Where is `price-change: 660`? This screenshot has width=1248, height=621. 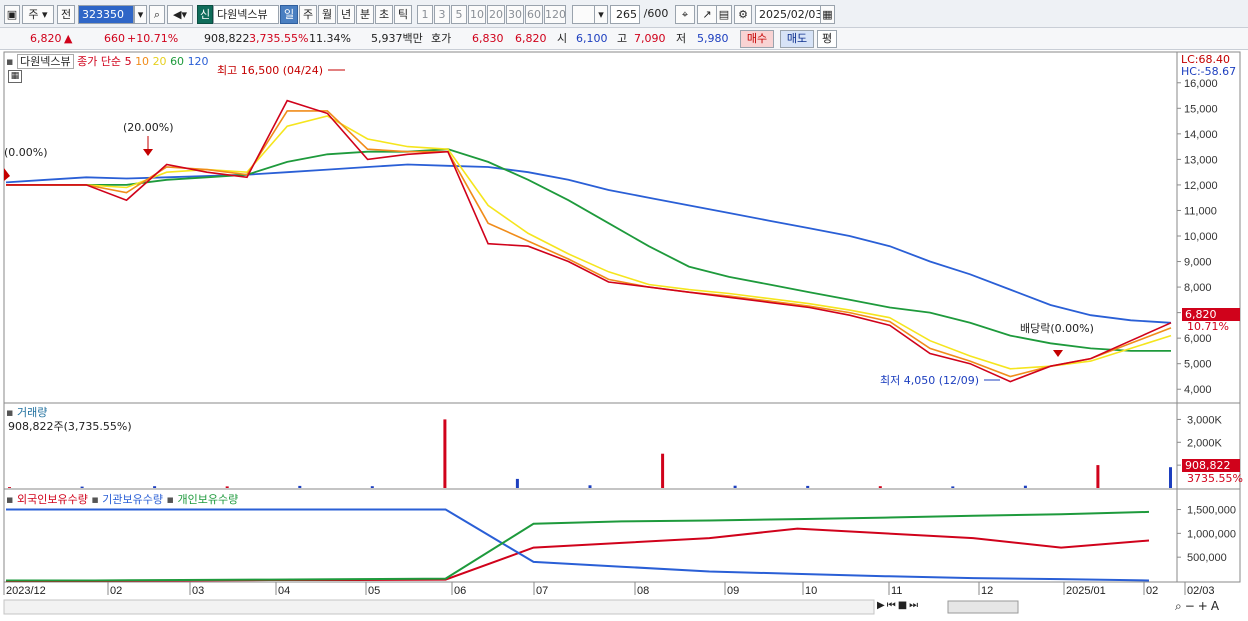
price-change: 660 is located at coordinates (114, 38).